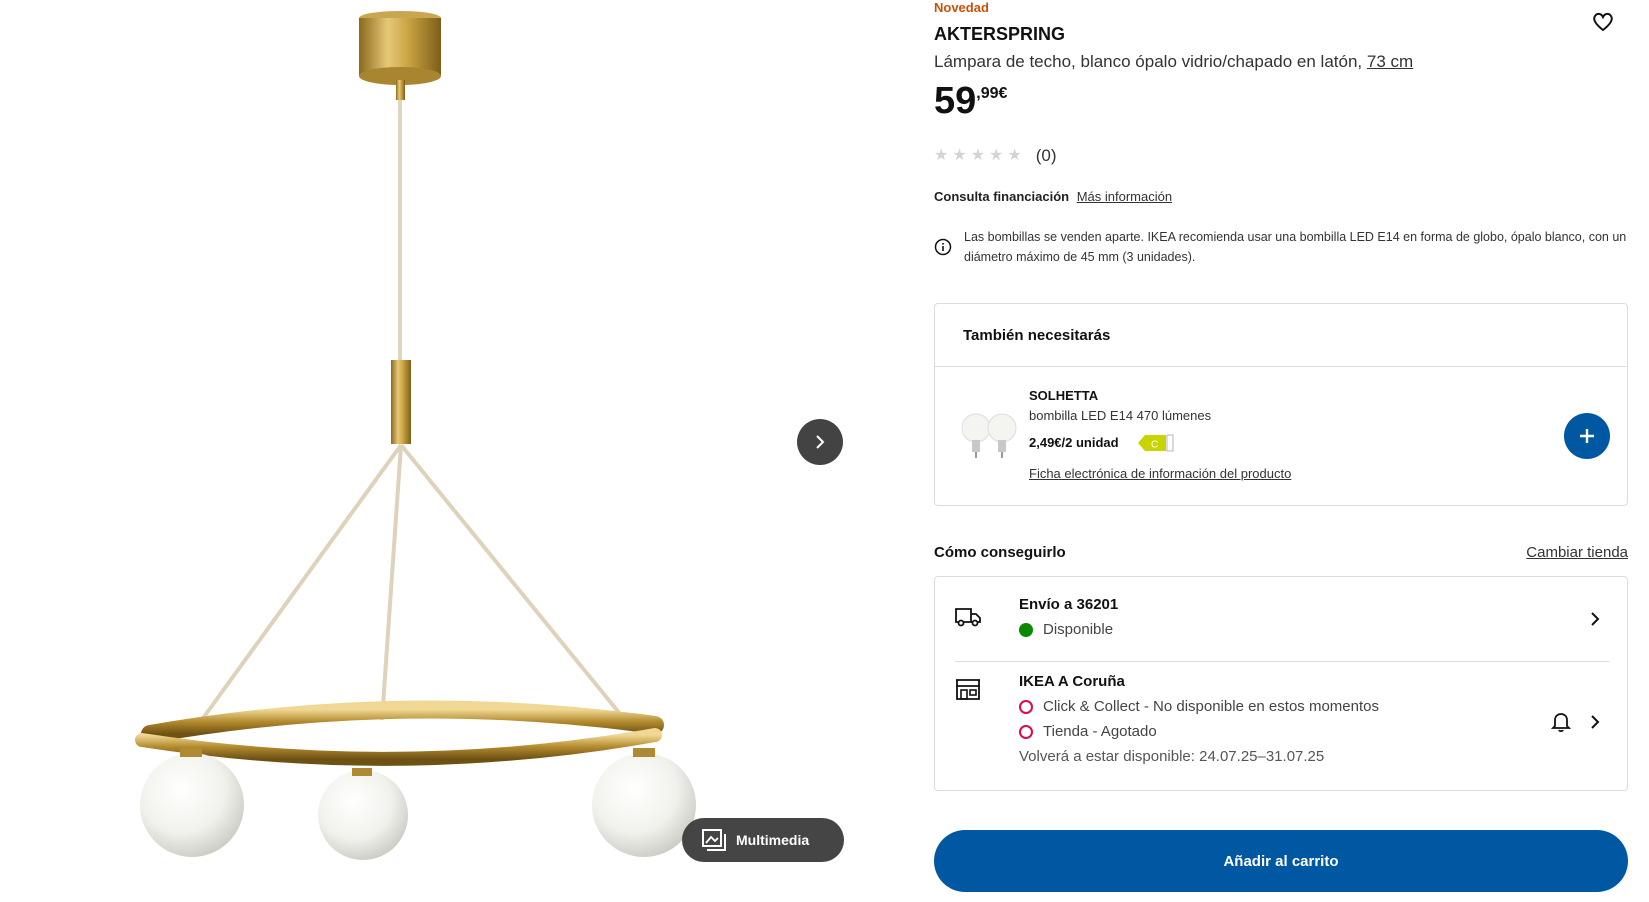 The image size is (1649, 902). I want to click on store-icon, so click(968, 689).